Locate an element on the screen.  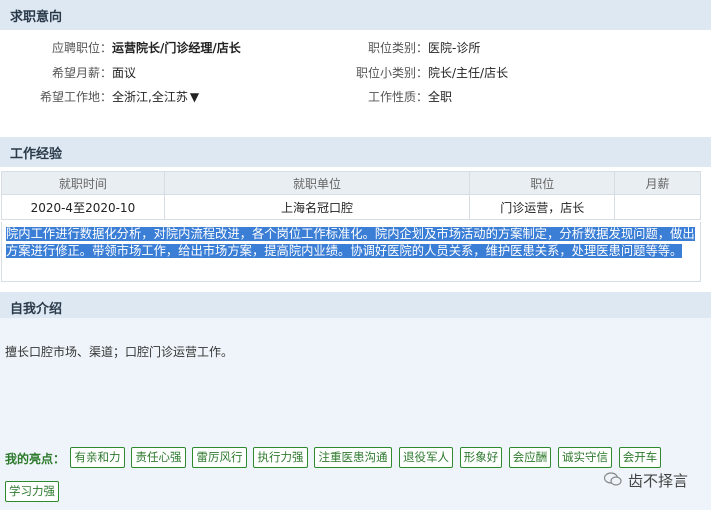
dropdown-arrow-icon: ▼ is located at coordinates (194, 97).